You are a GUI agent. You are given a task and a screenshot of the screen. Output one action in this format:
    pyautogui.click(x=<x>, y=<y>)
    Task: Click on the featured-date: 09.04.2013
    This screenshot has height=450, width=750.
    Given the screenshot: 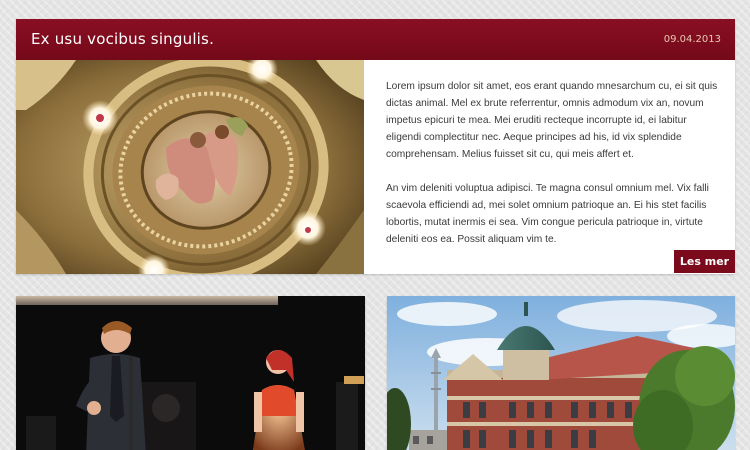 What is the action you would take?
    pyautogui.click(x=692, y=39)
    